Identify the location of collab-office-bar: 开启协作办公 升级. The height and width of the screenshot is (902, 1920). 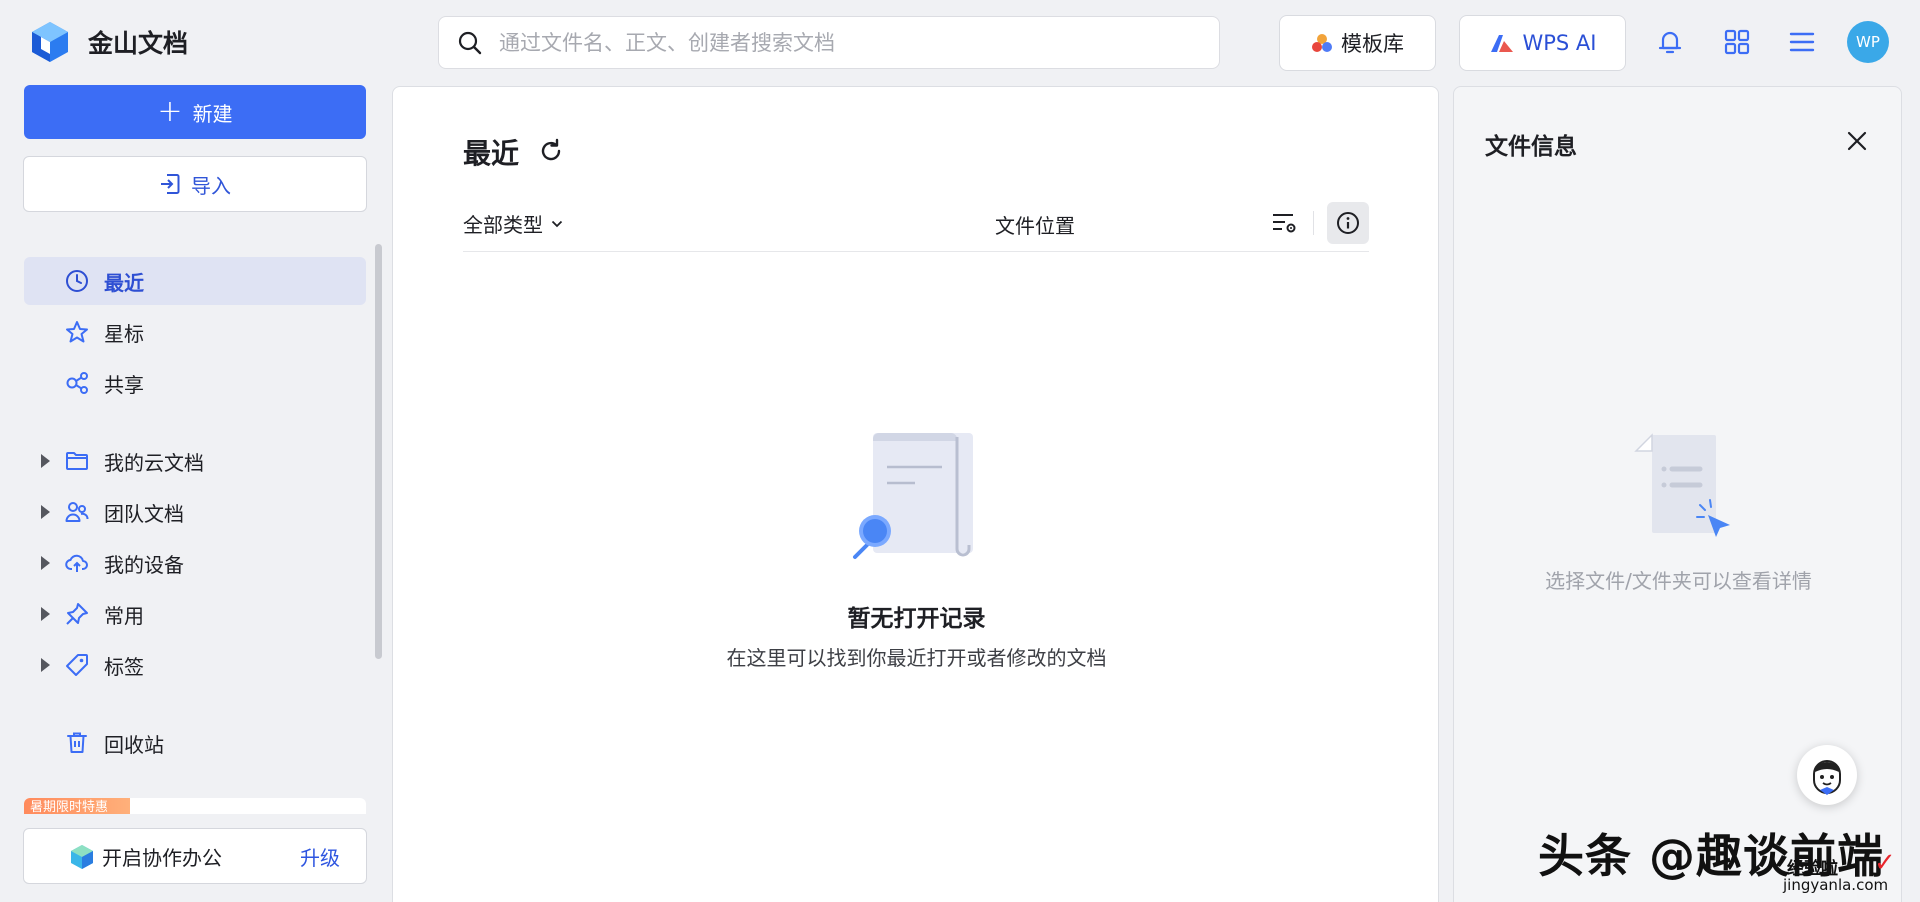
(195, 856).